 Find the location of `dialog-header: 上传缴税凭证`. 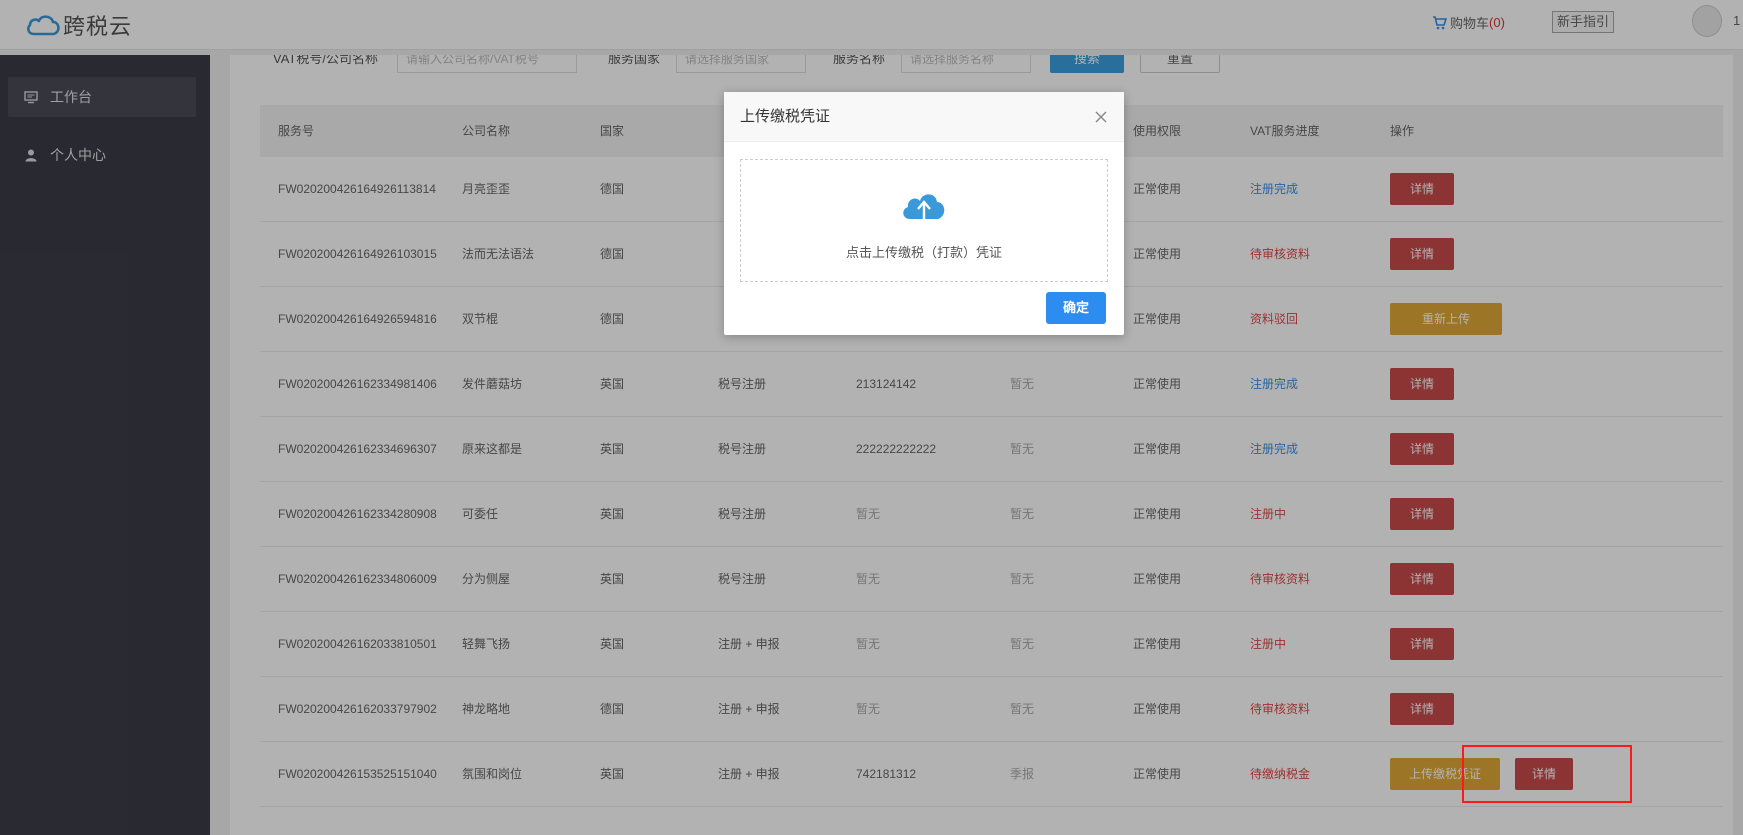

dialog-header: 上传缴税凭证 is located at coordinates (924, 117).